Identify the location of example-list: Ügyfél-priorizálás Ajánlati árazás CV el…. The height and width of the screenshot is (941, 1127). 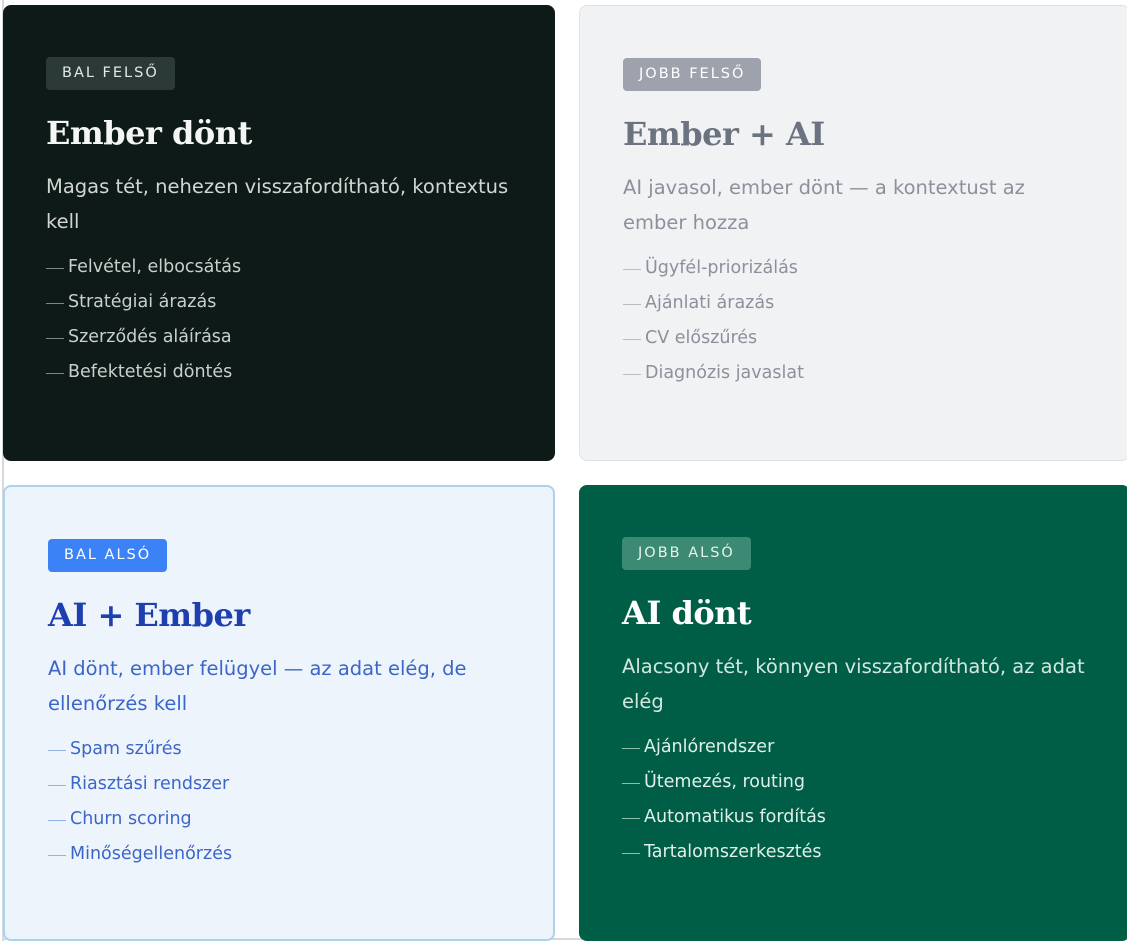
(875, 321).